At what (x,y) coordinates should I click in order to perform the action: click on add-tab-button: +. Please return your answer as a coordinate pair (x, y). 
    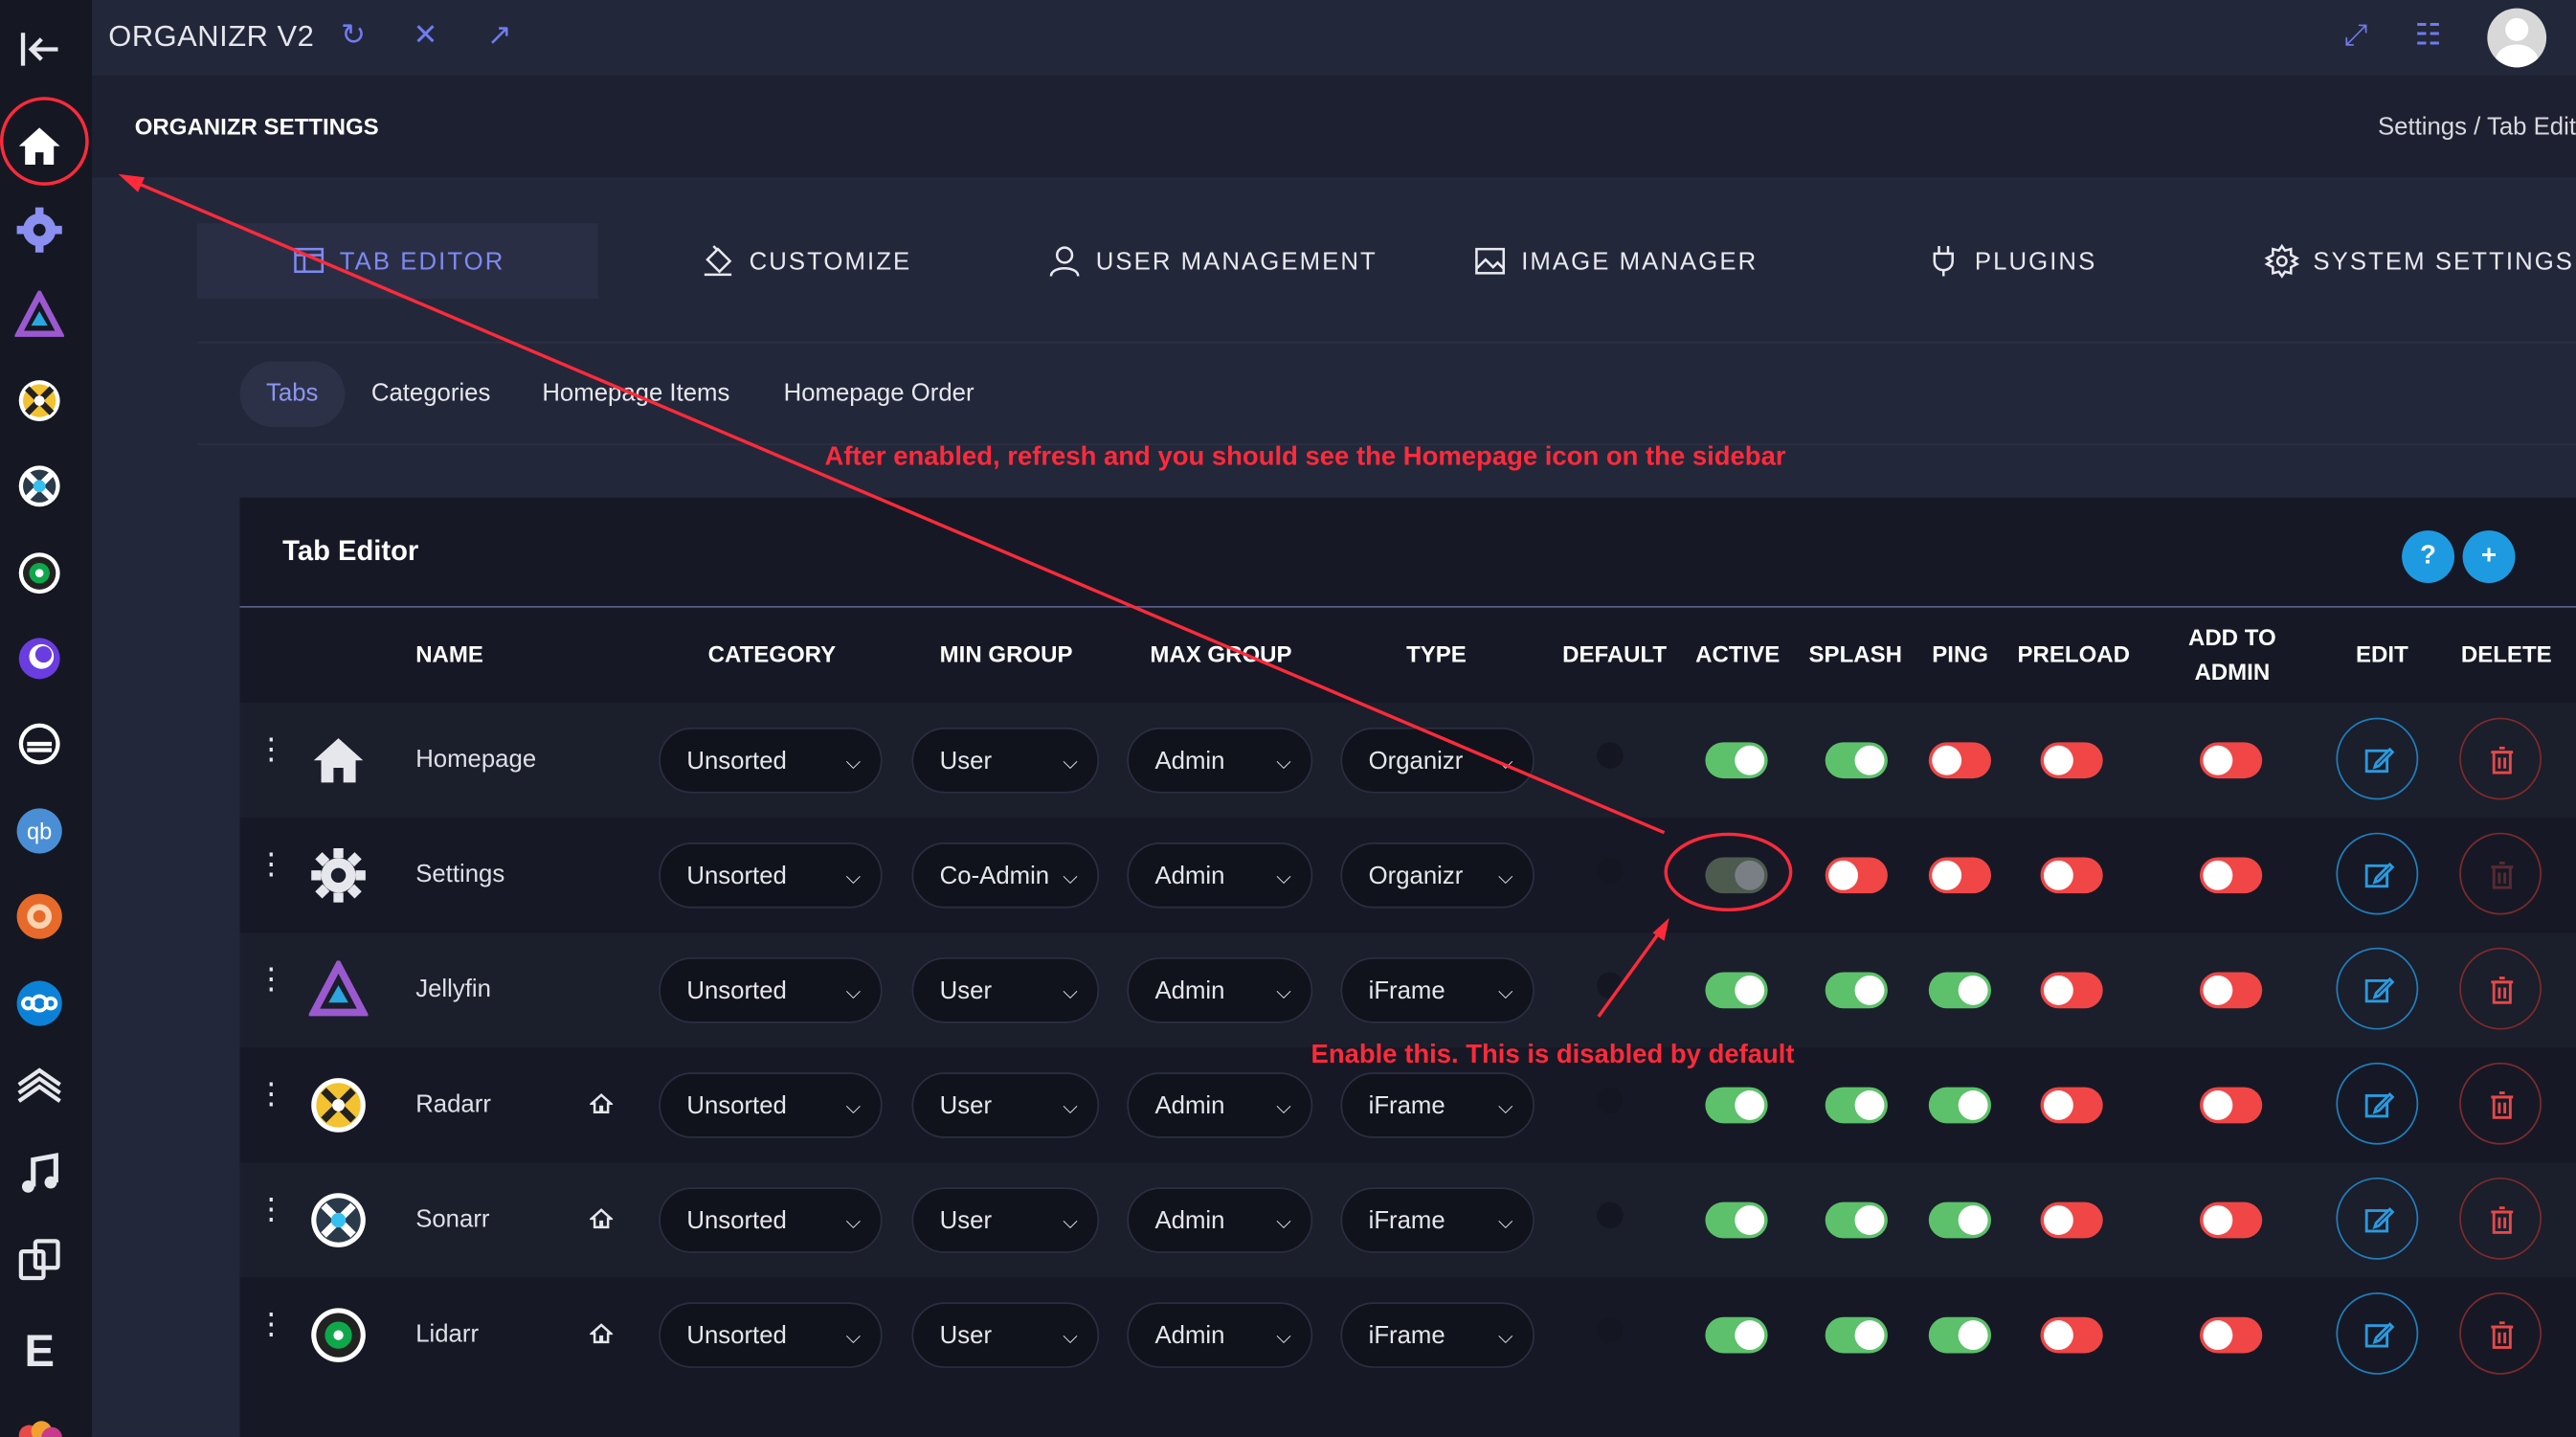
    Looking at the image, I should click on (2489, 556).